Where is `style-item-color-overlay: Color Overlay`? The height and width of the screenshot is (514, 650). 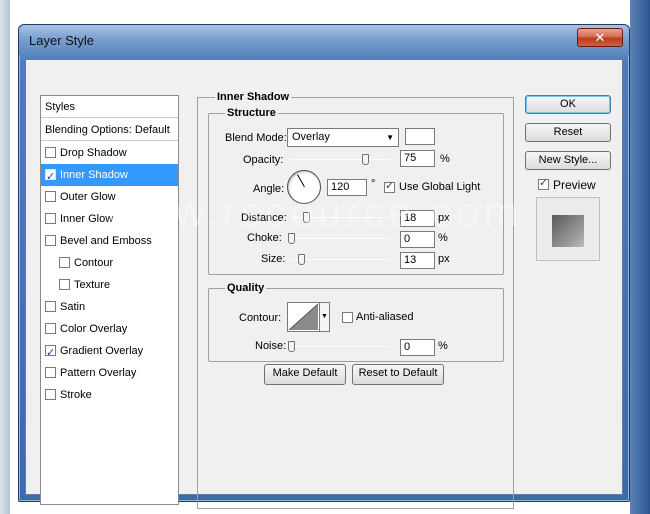 style-item-color-overlay: Color Overlay is located at coordinates (109, 329).